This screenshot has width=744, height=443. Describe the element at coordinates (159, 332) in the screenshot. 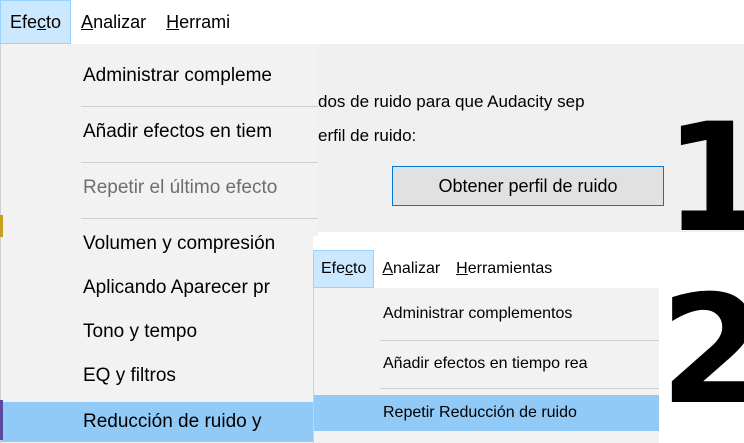

I see `menu-item-tono-tempo: Tono y tempo` at that location.